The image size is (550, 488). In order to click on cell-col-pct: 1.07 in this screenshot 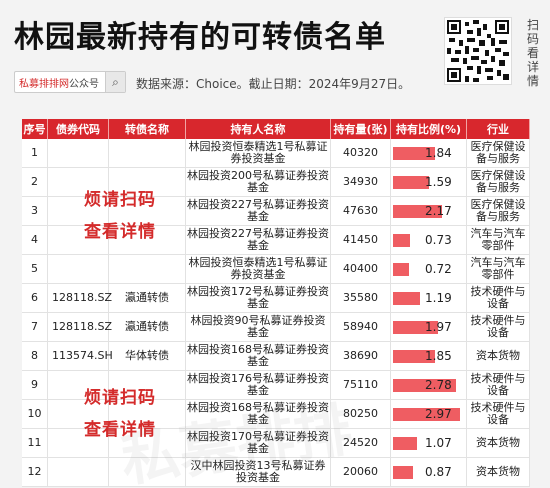, I will do `click(429, 443)`.